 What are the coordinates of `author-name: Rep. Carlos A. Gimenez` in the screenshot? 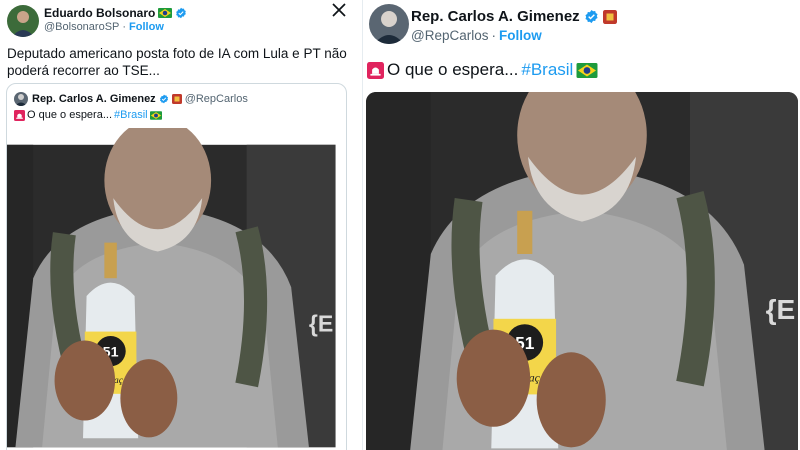 It's located at (495, 16).